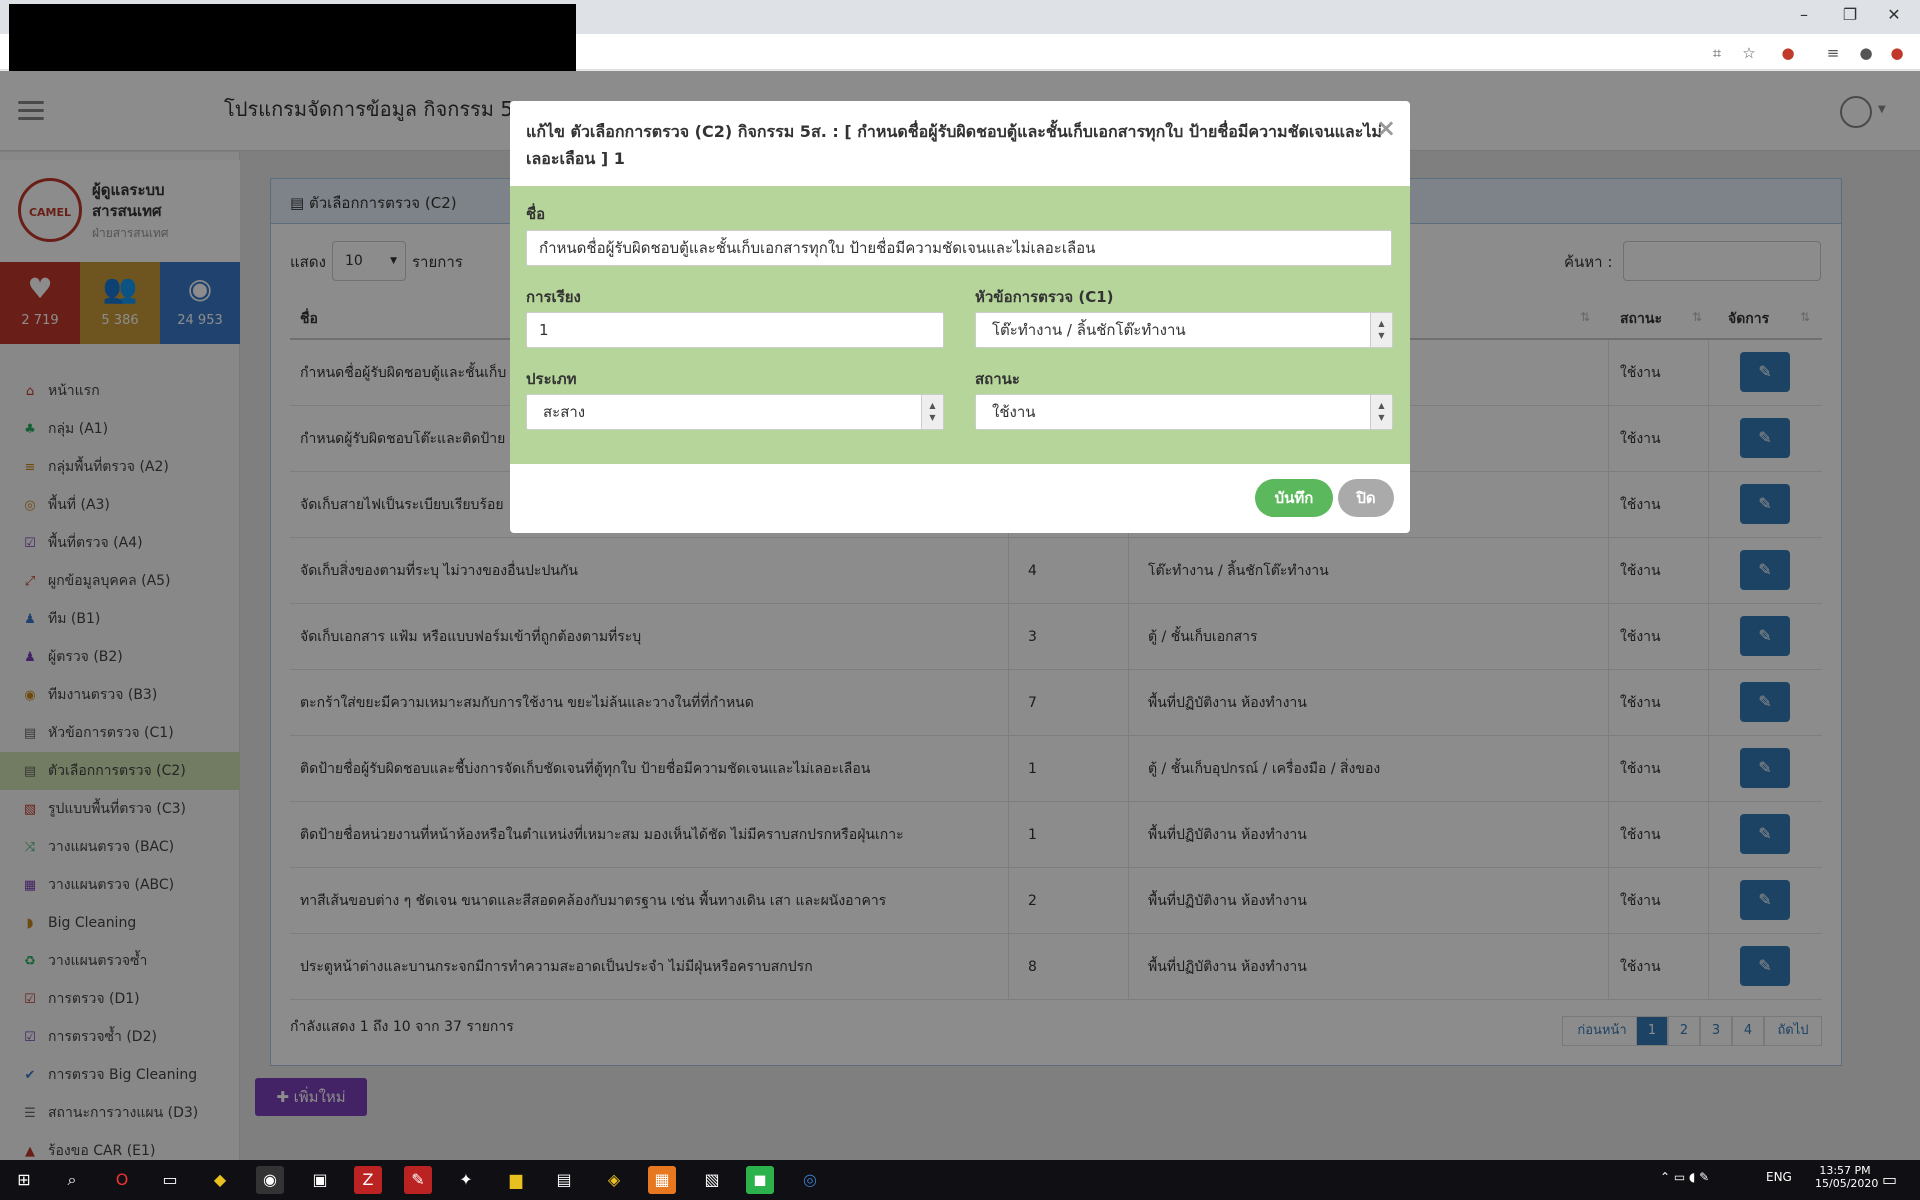 The height and width of the screenshot is (1200, 1920). Describe the element at coordinates (24, 1180) in the screenshot. I see `windows-start-icon: ⊞` at that location.